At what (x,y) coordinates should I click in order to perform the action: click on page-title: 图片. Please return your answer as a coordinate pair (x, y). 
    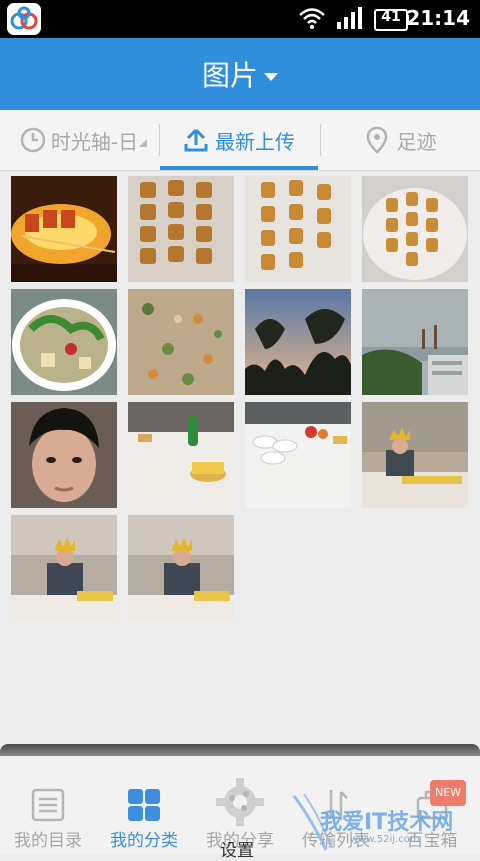
    Looking at the image, I should click on (229, 75).